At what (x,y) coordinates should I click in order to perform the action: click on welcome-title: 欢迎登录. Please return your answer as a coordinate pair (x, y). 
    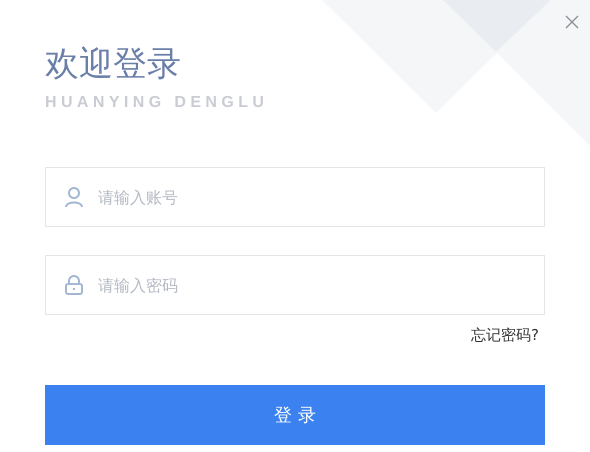
    Looking at the image, I should click on (113, 64).